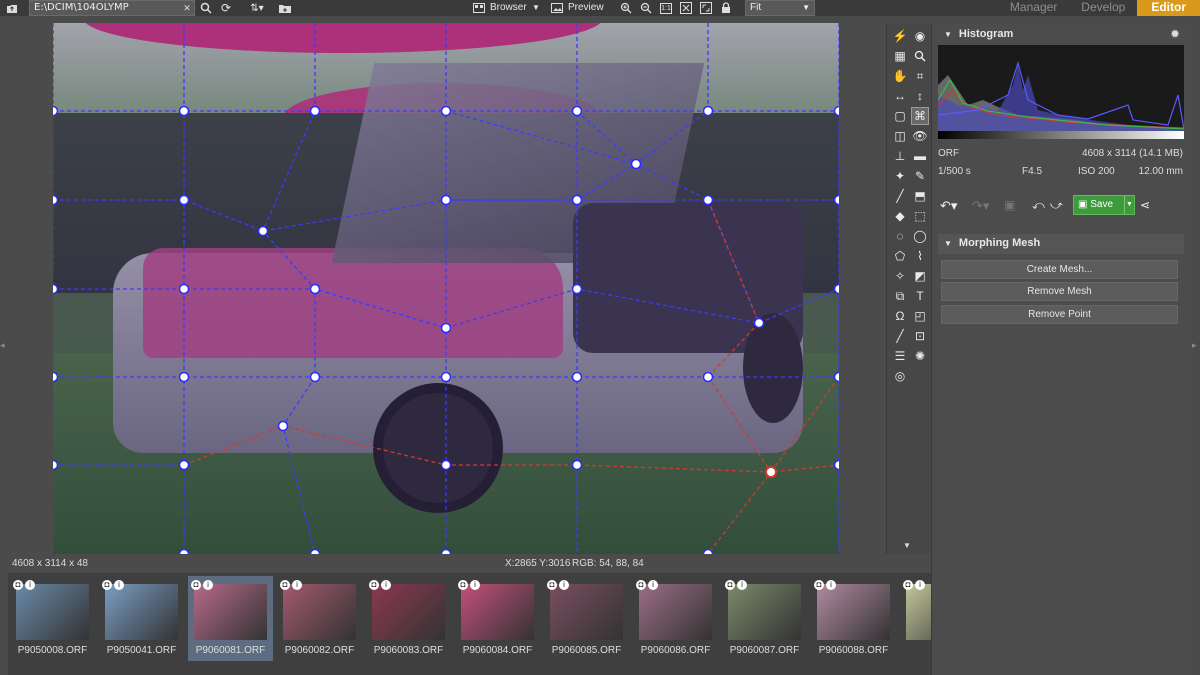 The image size is (1200, 675). I want to click on eraser-icon: ▬, so click(920, 156).